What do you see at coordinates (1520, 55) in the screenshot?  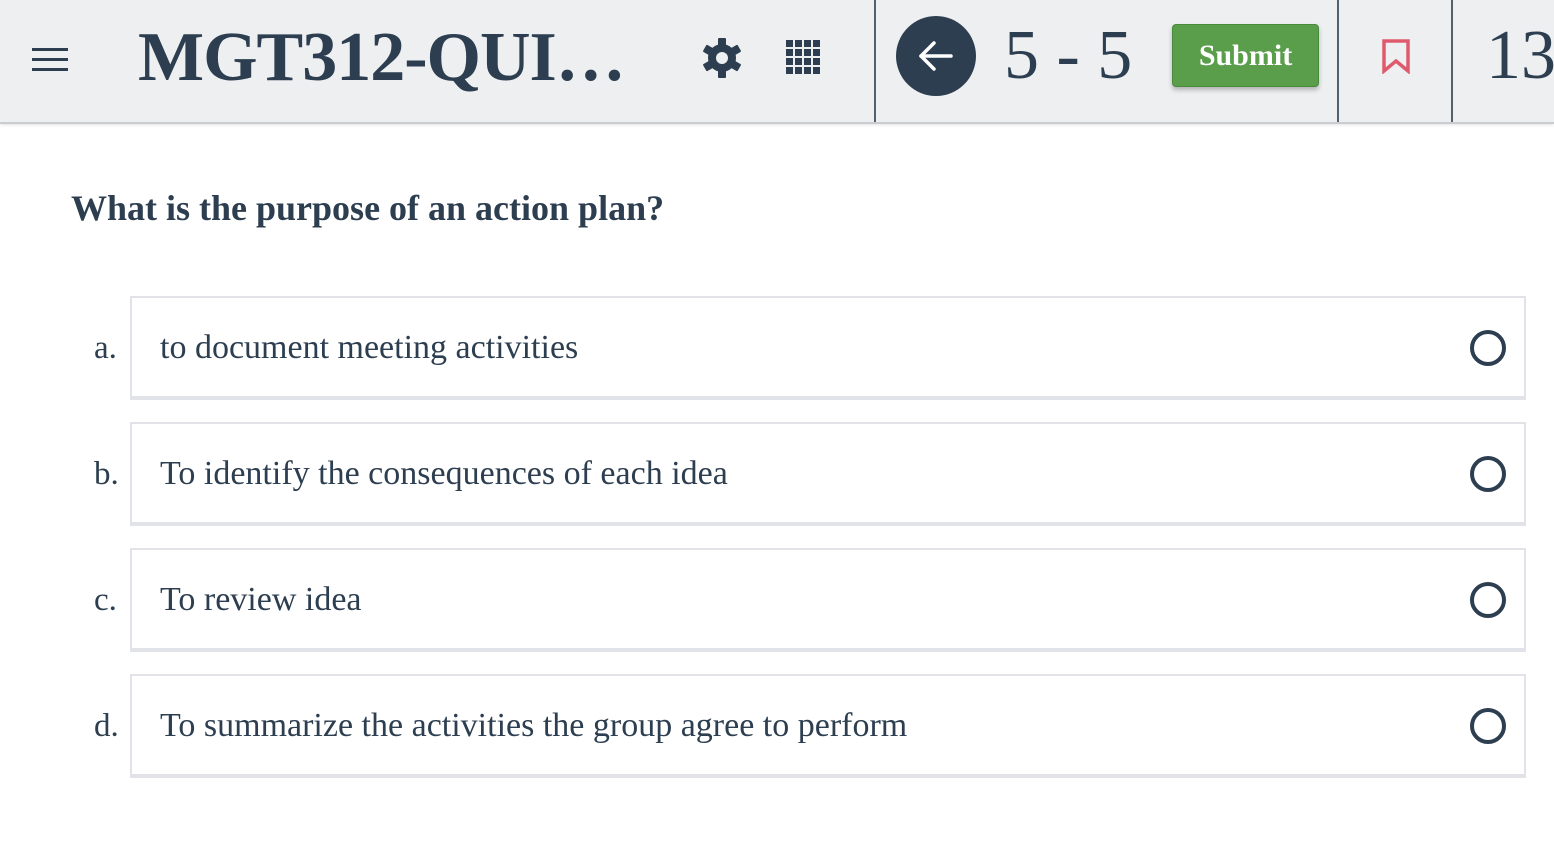 I see `timer-display: 13` at bounding box center [1520, 55].